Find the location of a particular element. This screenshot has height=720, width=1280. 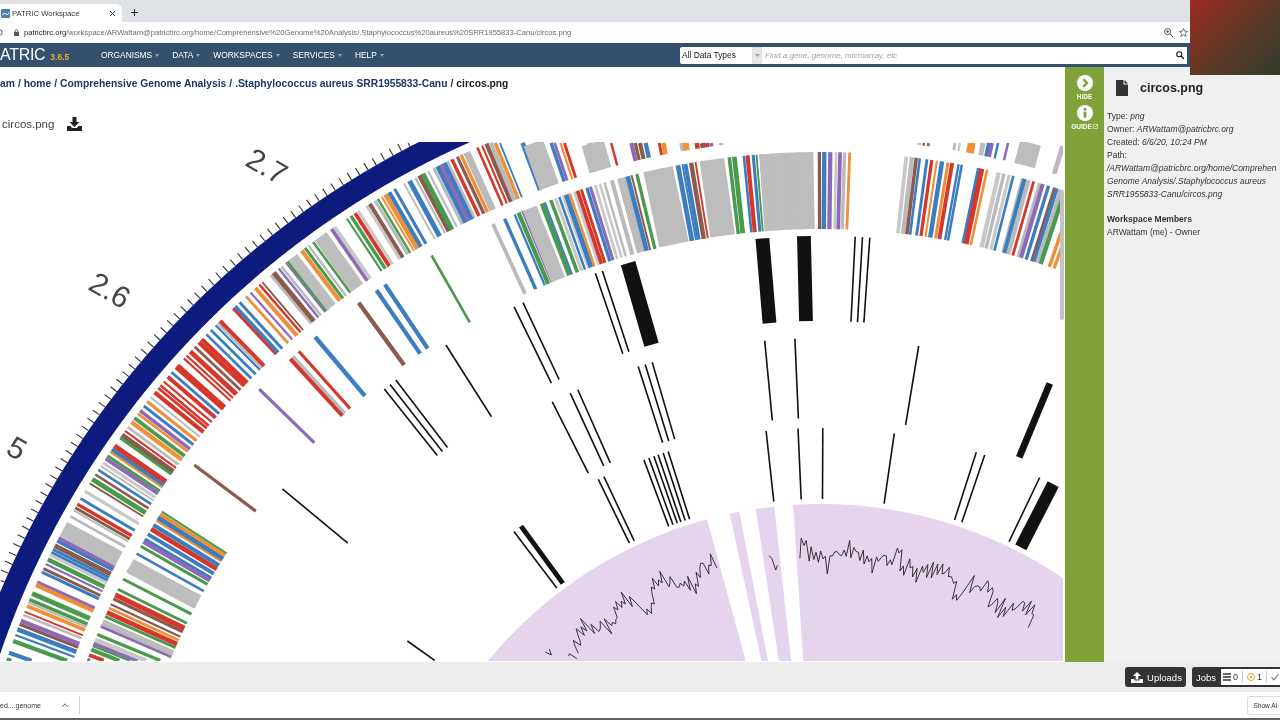

data-type-dropdown: All Data Types is located at coordinates (721, 55).